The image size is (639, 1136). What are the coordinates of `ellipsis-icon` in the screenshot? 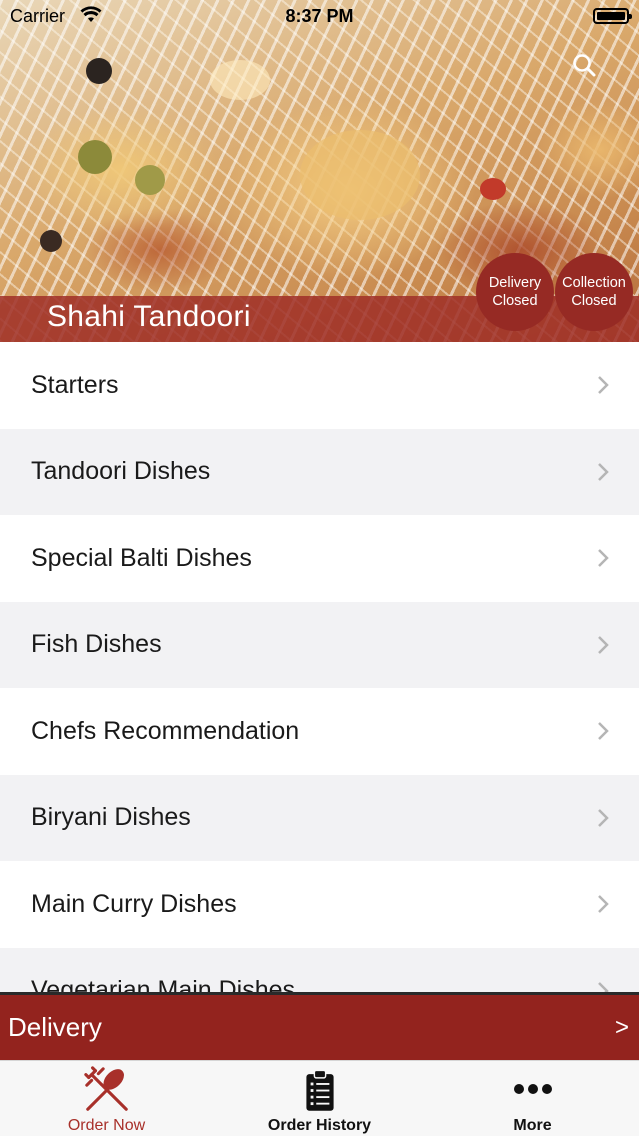 It's located at (532, 1089).